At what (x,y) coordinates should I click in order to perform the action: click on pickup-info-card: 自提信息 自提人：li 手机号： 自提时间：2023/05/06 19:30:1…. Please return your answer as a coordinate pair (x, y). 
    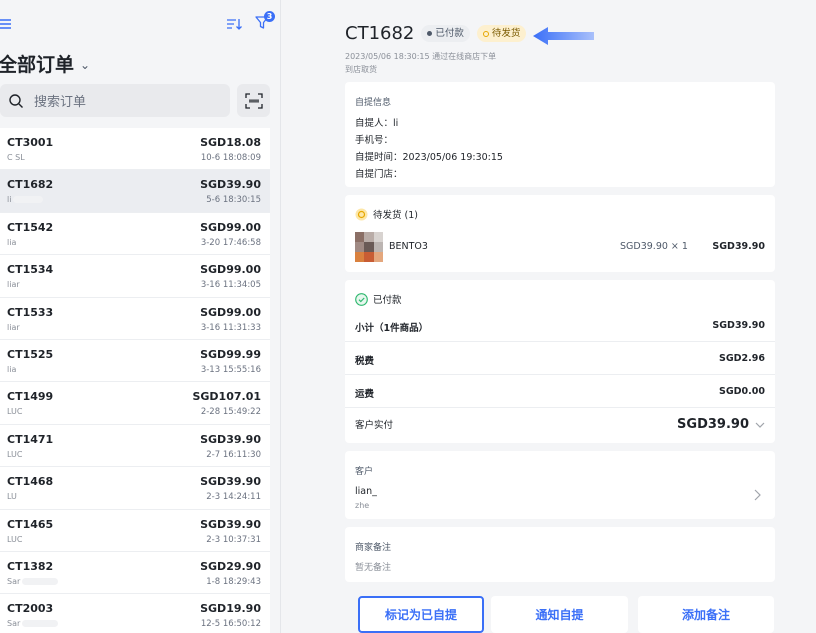
    Looking at the image, I should click on (560, 134).